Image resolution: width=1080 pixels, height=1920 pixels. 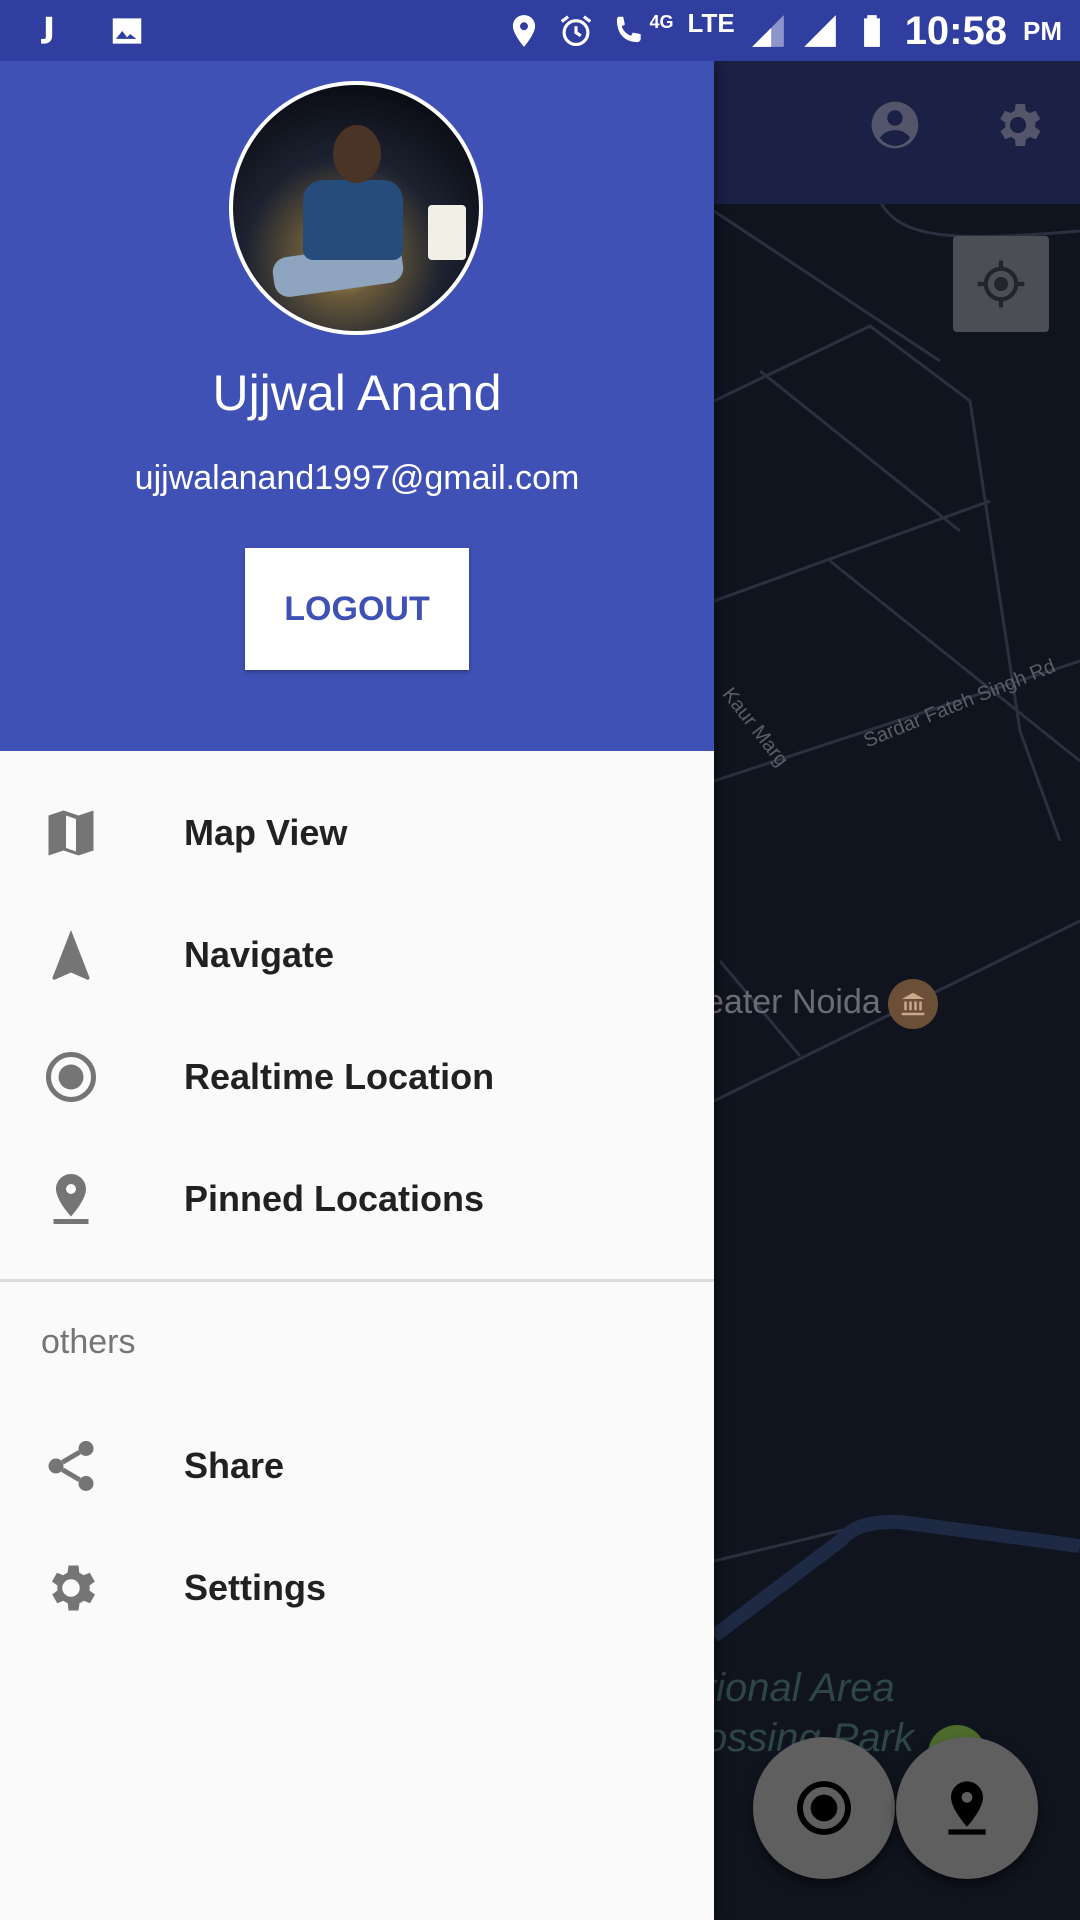 I want to click on network-4g-label: 4G, so click(x=661, y=21).